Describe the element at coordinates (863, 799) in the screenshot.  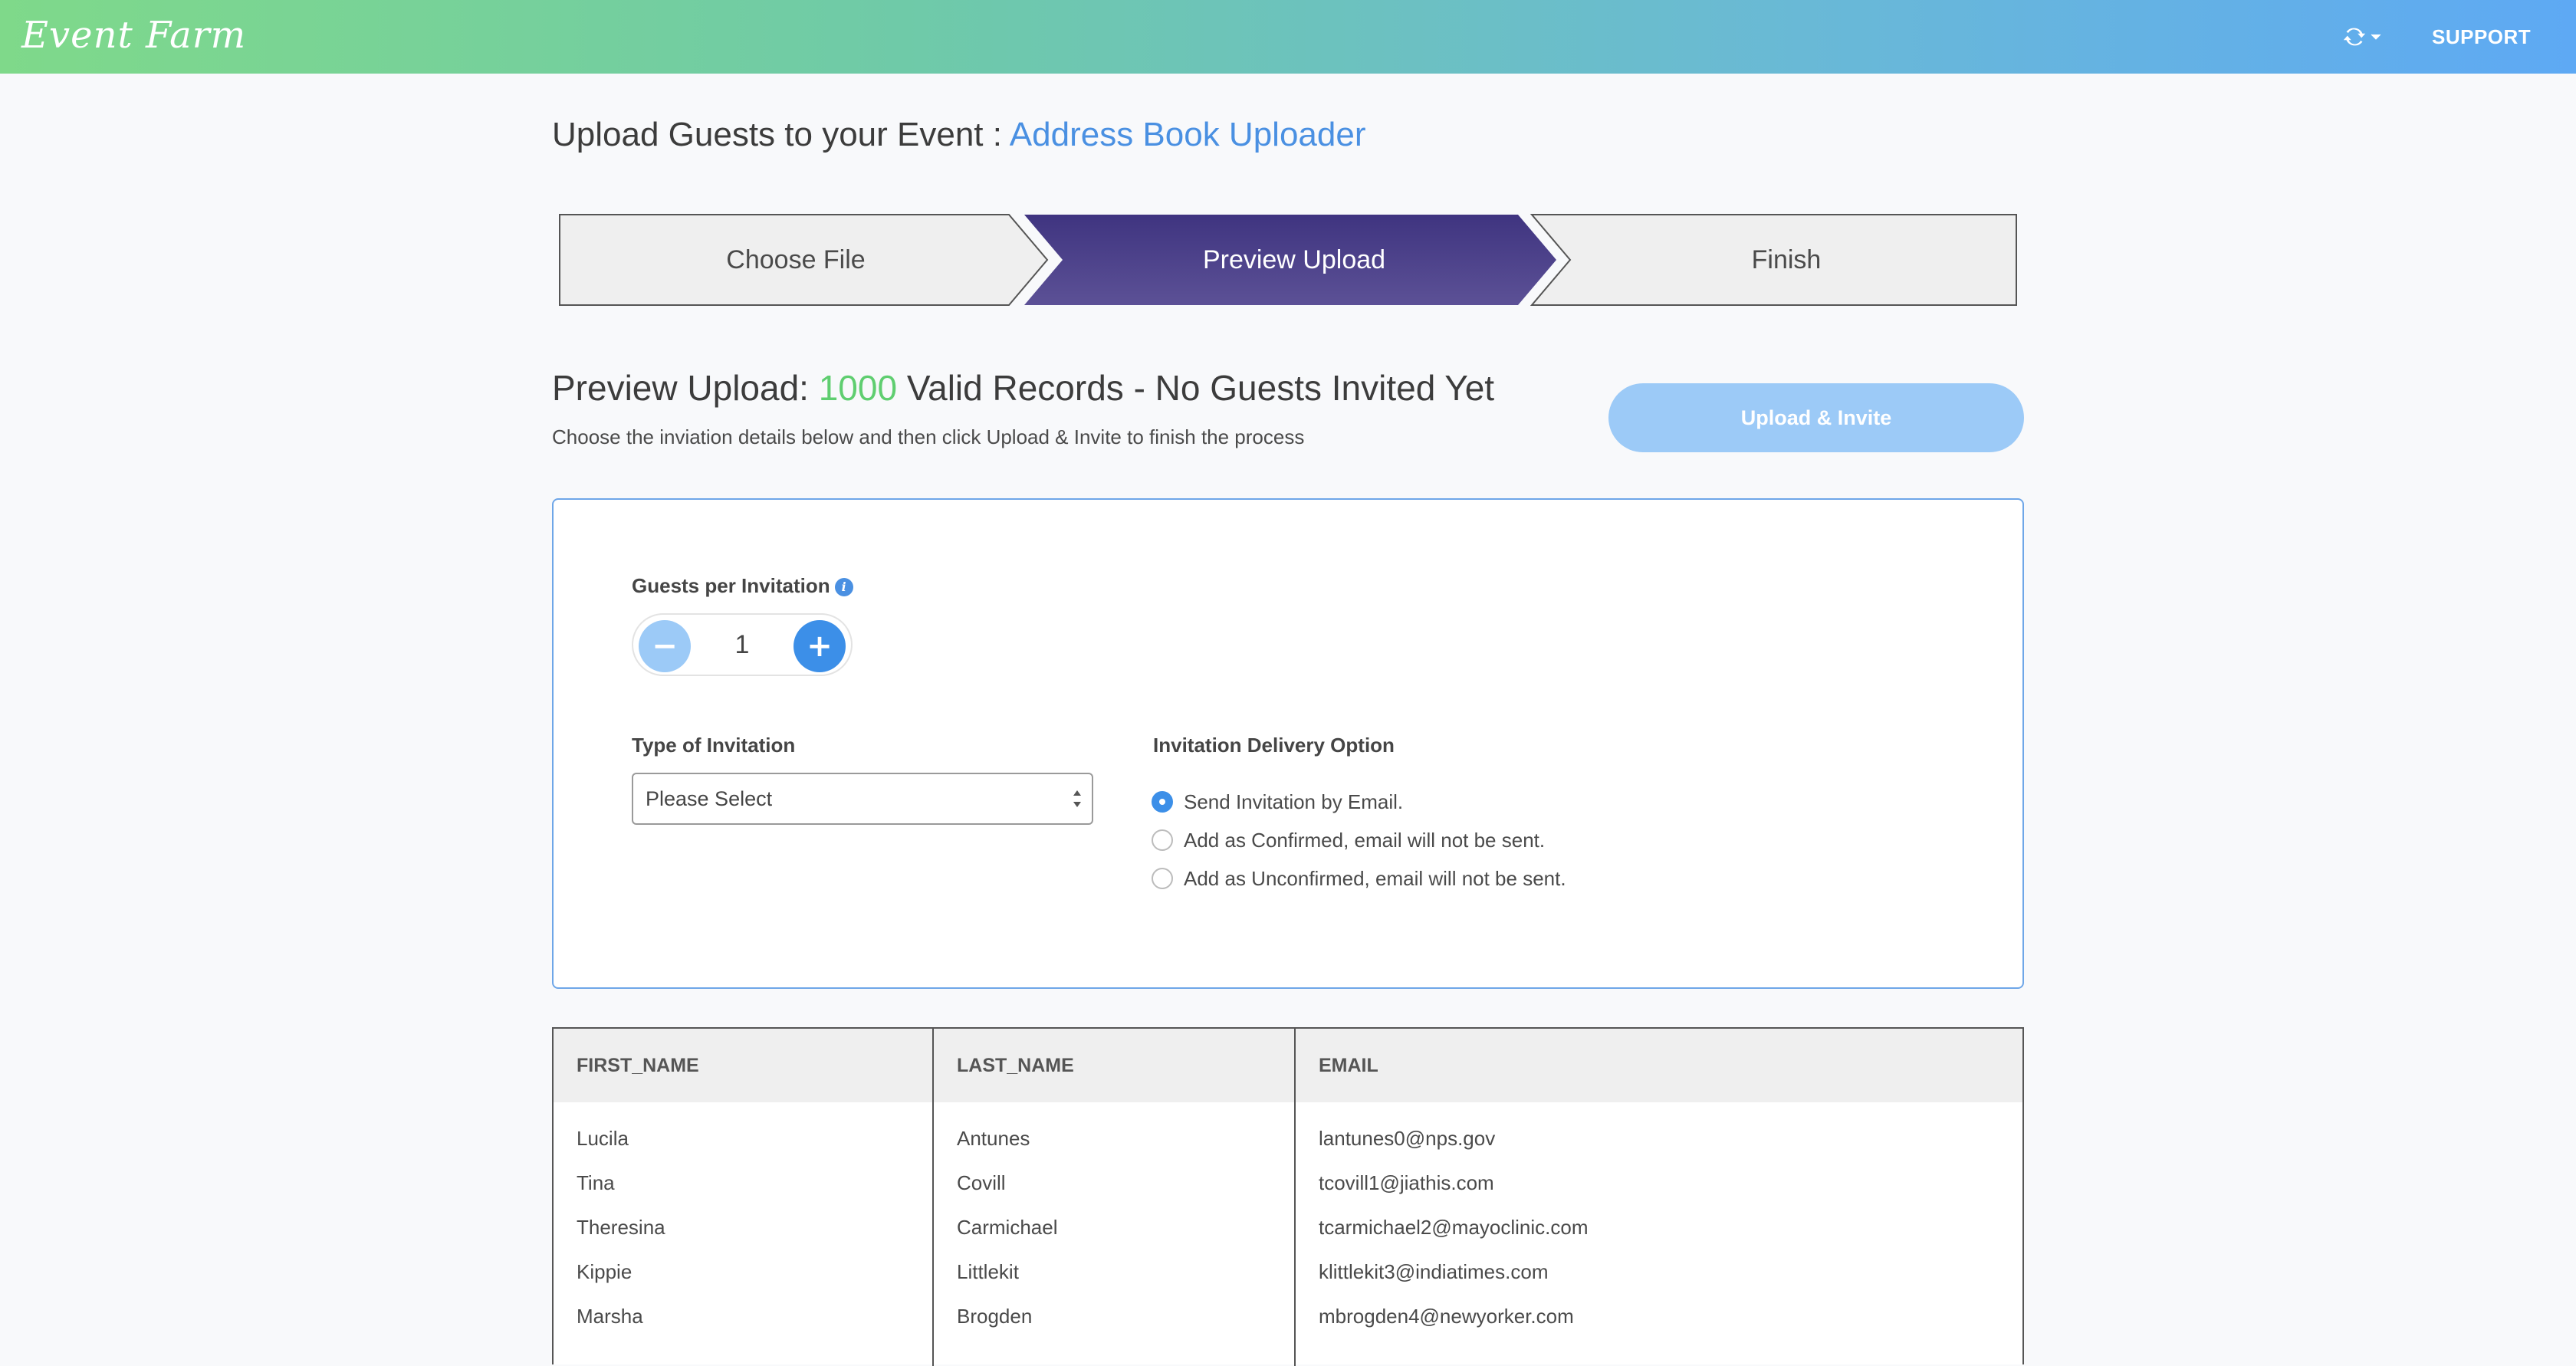
I see `type-of-invitation-select: Please Select` at that location.